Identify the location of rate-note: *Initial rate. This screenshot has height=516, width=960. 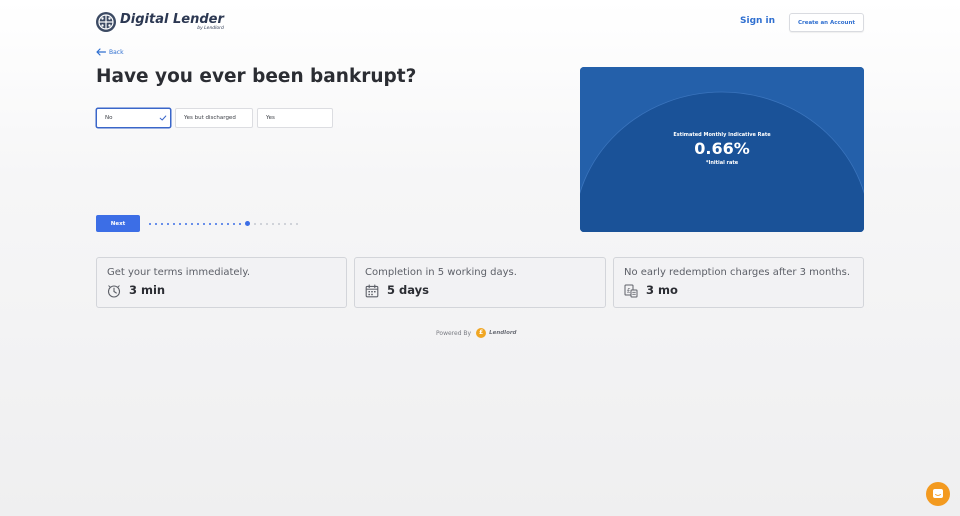
(722, 163).